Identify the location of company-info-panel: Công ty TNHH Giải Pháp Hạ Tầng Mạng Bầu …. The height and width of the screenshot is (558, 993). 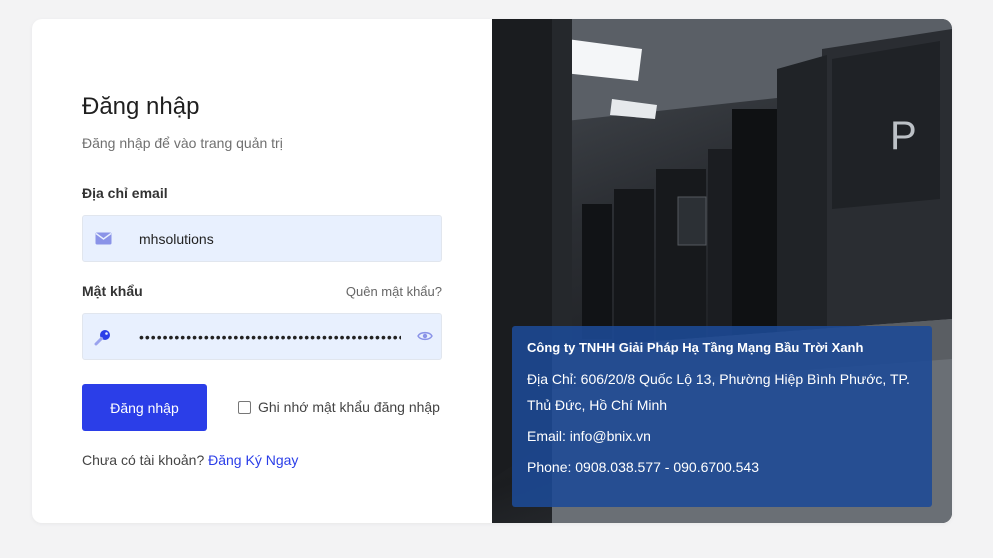
(722, 416).